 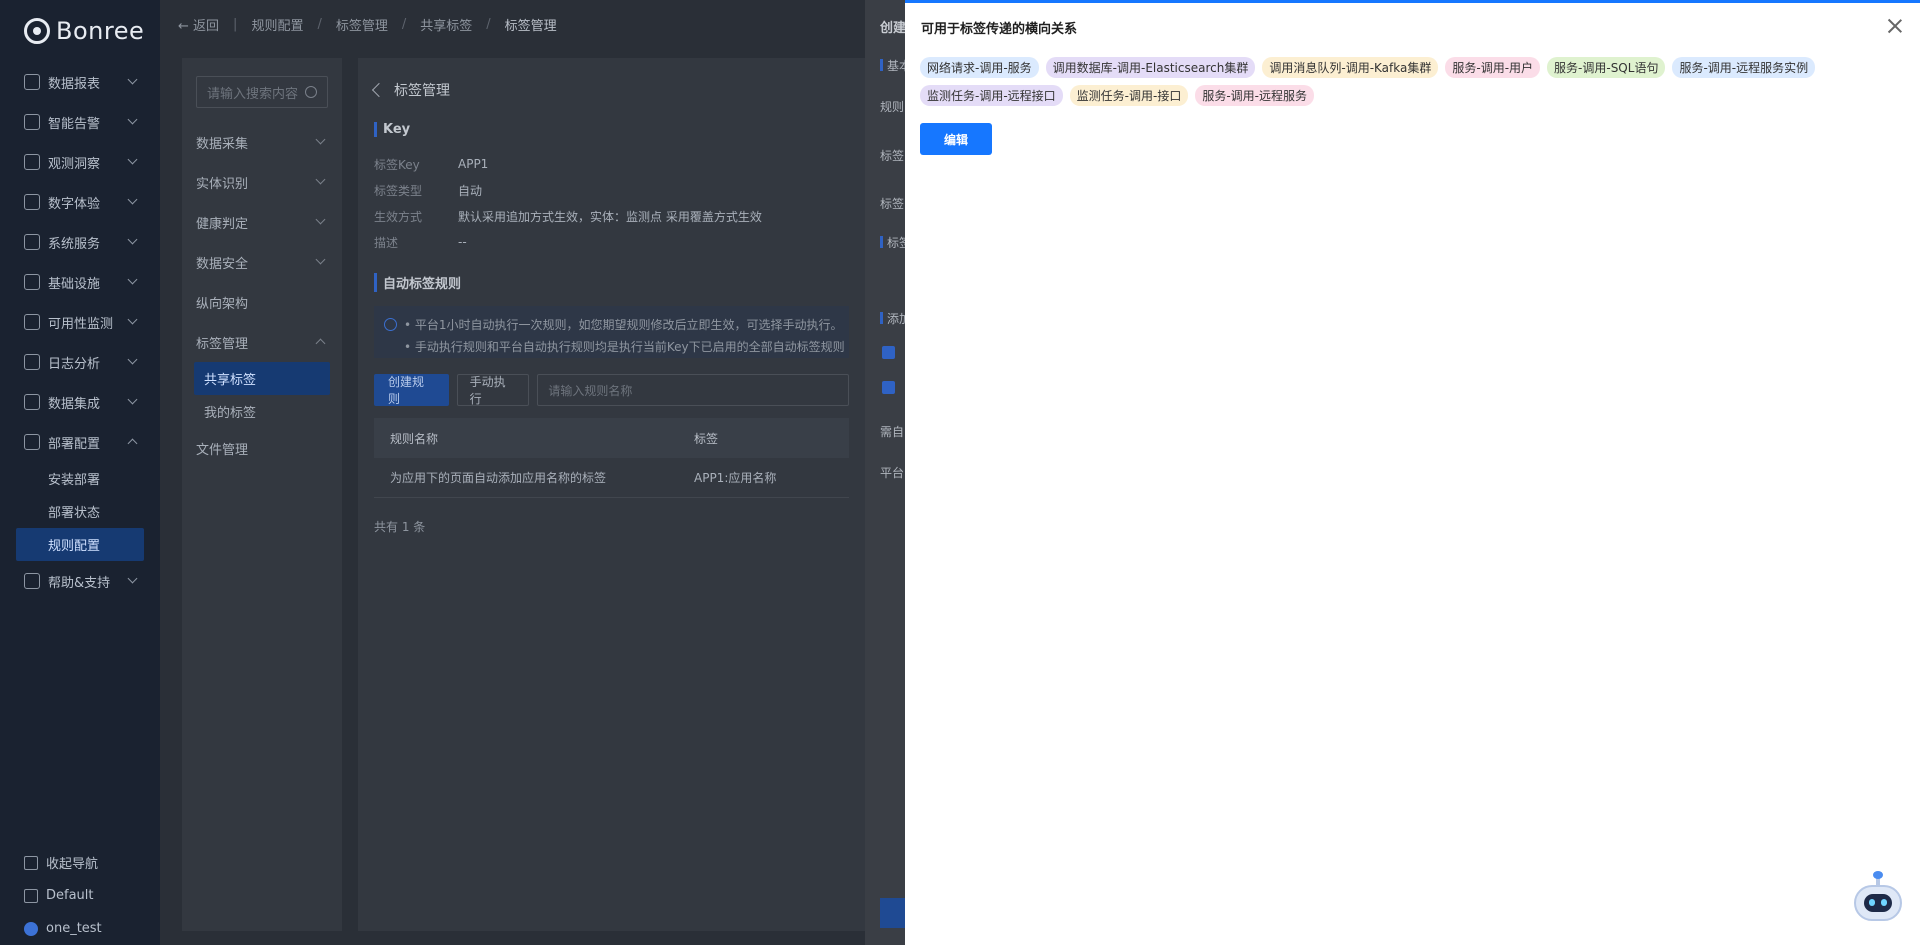 What do you see at coordinates (446, 24) in the screenshot?
I see `breadcrumb-item: 共享标签` at bounding box center [446, 24].